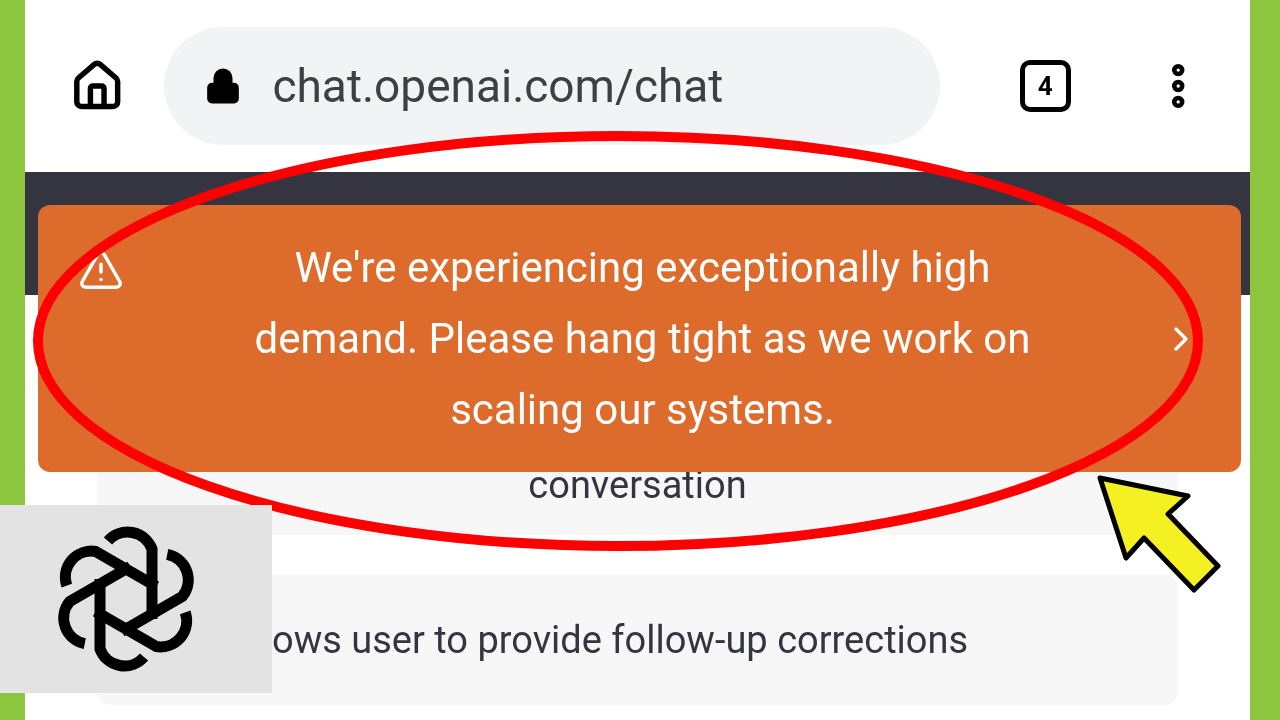  What do you see at coordinates (1045, 86) in the screenshot?
I see `tab-count-button: 4` at bounding box center [1045, 86].